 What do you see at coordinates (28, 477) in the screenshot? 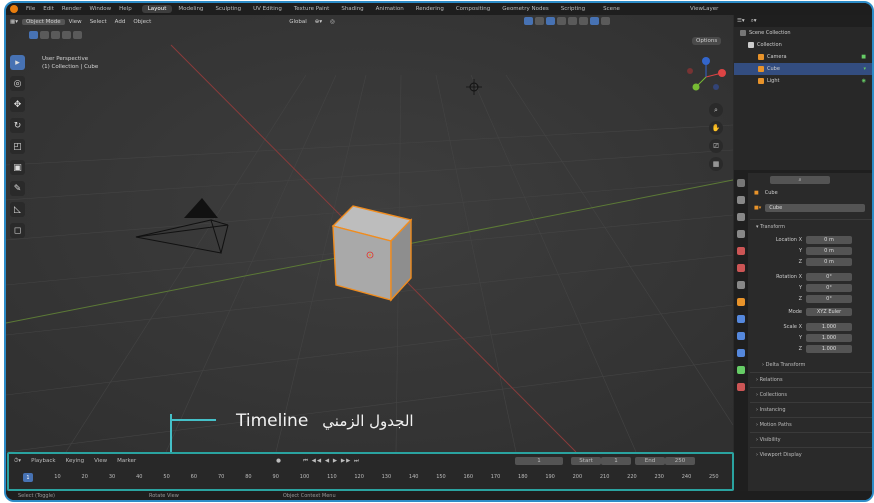
I see `playhead-indicator: 1` at bounding box center [28, 477].